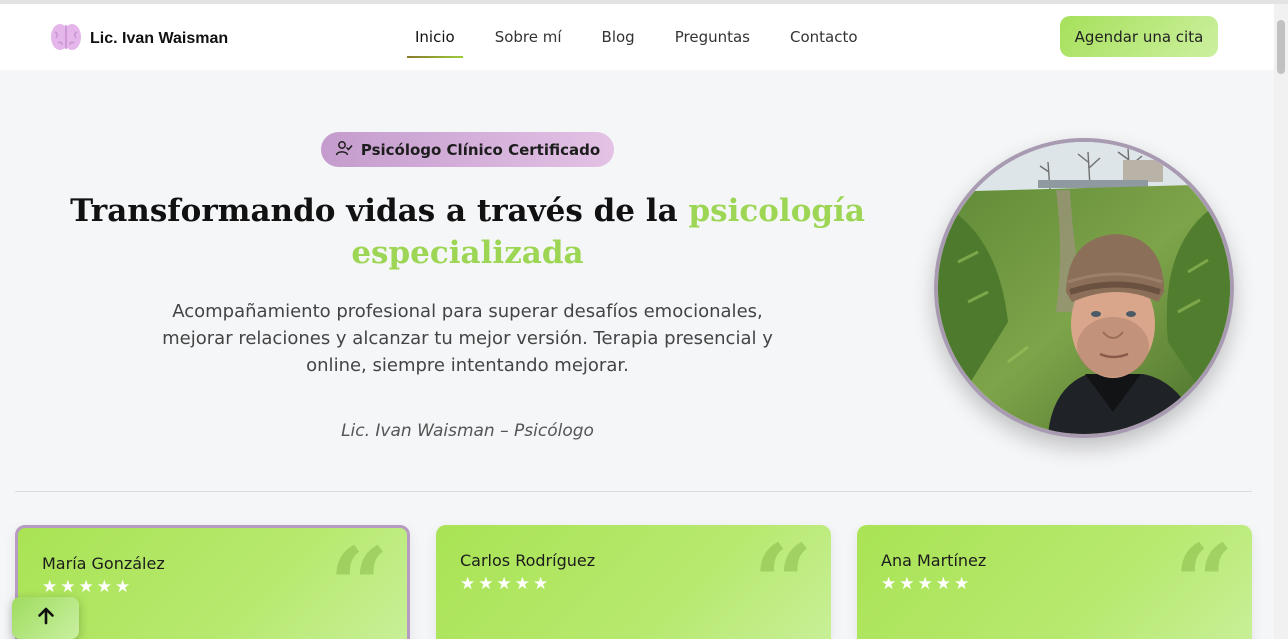  What do you see at coordinates (435, 37) in the screenshot?
I see `nav-inicio: Inicio` at bounding box center [435, 37].